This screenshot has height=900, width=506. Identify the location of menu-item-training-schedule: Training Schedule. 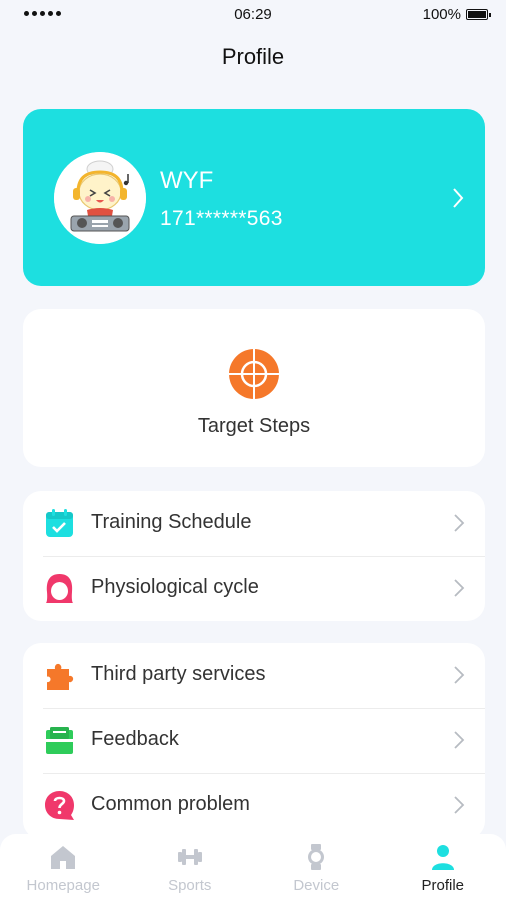
(254, 523).